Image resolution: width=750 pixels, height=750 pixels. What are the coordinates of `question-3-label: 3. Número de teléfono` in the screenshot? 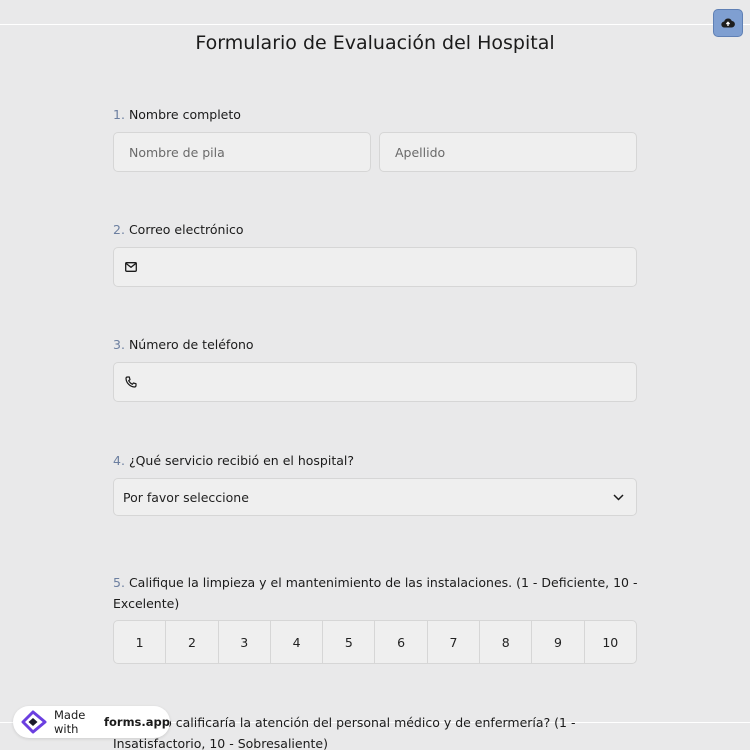 It's located at (378, 344).